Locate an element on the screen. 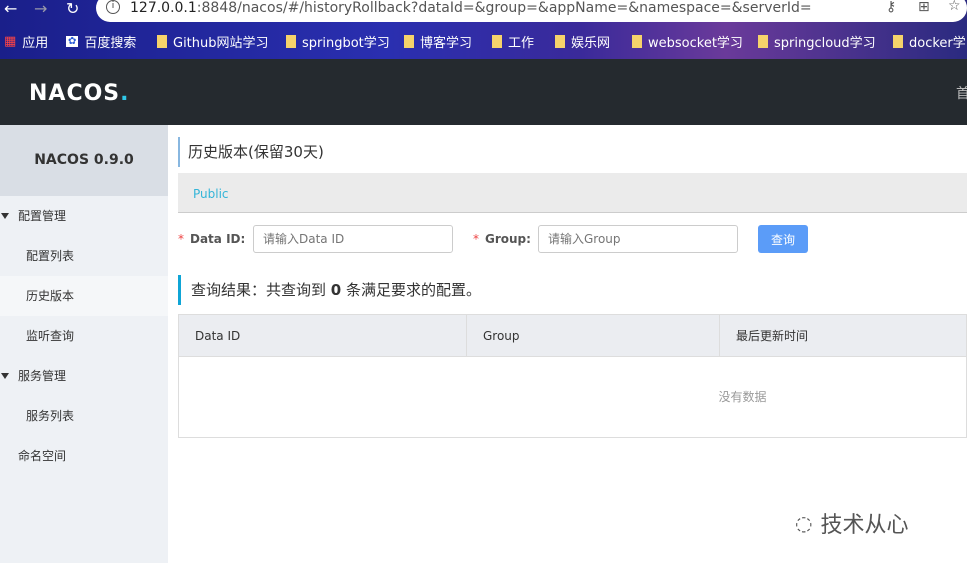 The width and height of the screenshot is (967, 563). result-summary: 查询结果：共查询到 0 条满足要求的配置。 is located at coordinates (329, 290).